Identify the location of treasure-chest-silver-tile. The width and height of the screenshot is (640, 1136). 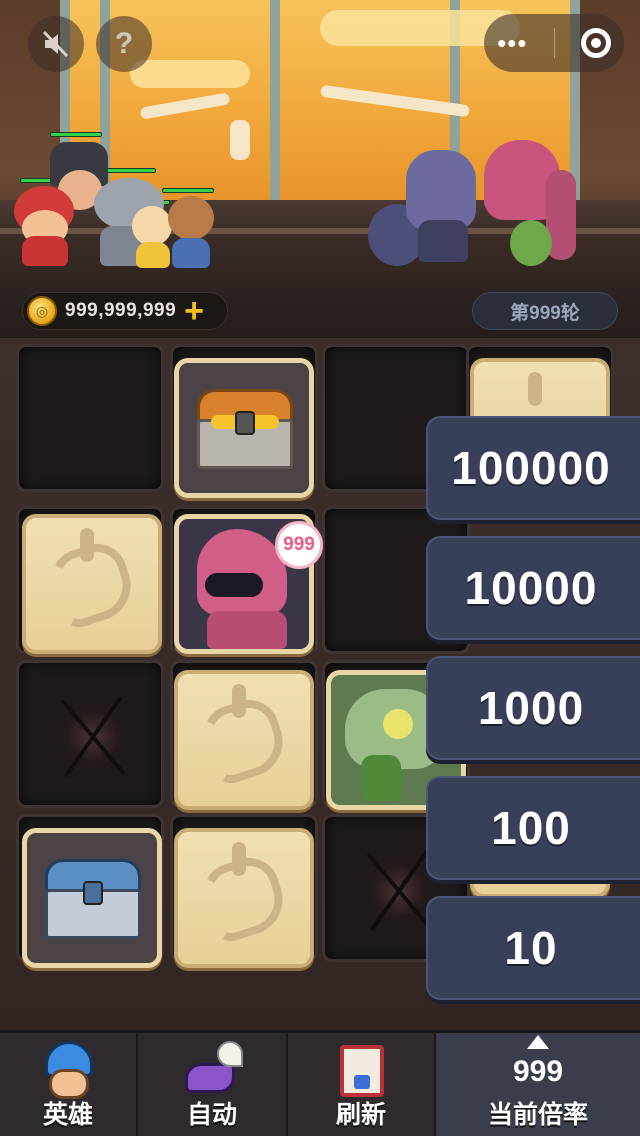
(92, 898).